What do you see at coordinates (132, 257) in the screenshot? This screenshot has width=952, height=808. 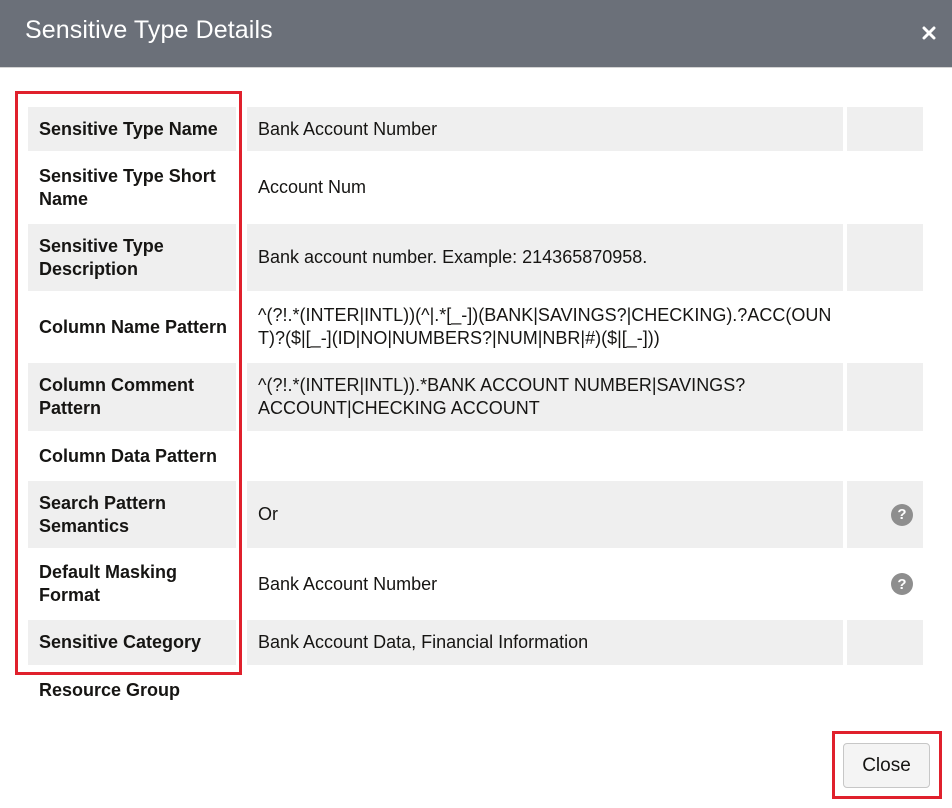 I see `row-label: Sensitive Type Description` at bounding box center [132, 257].